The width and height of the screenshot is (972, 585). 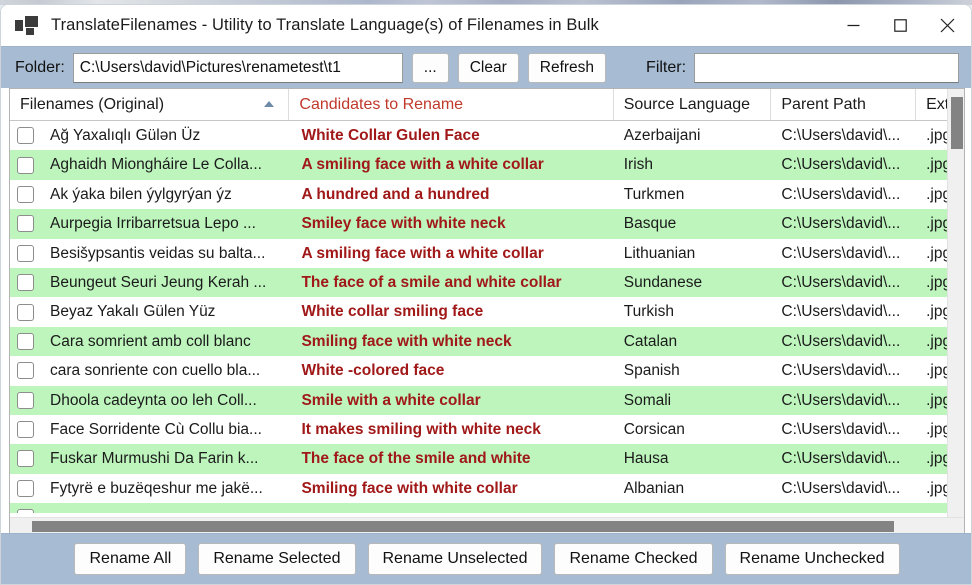 I want to click on folder-label: Folder:, so click(x=40, y=67).